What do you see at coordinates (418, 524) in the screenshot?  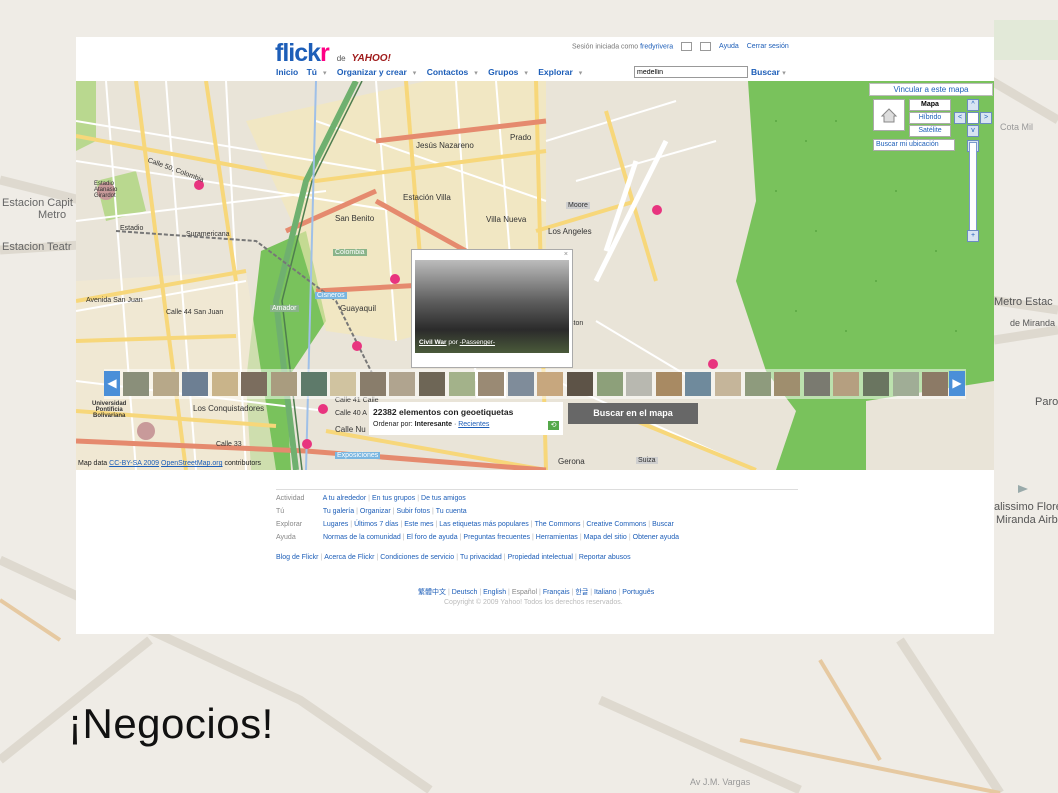 I see `footer-link: Este mes` at bounding box center [418, 524].